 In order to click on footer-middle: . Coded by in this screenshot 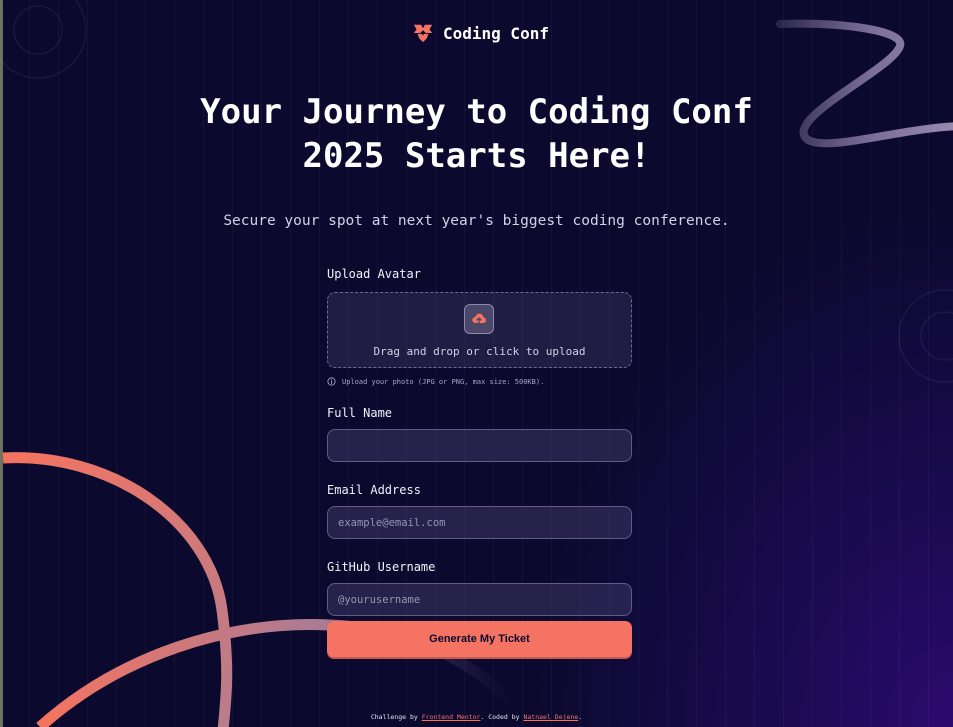, I will do `click(500, 717)`.